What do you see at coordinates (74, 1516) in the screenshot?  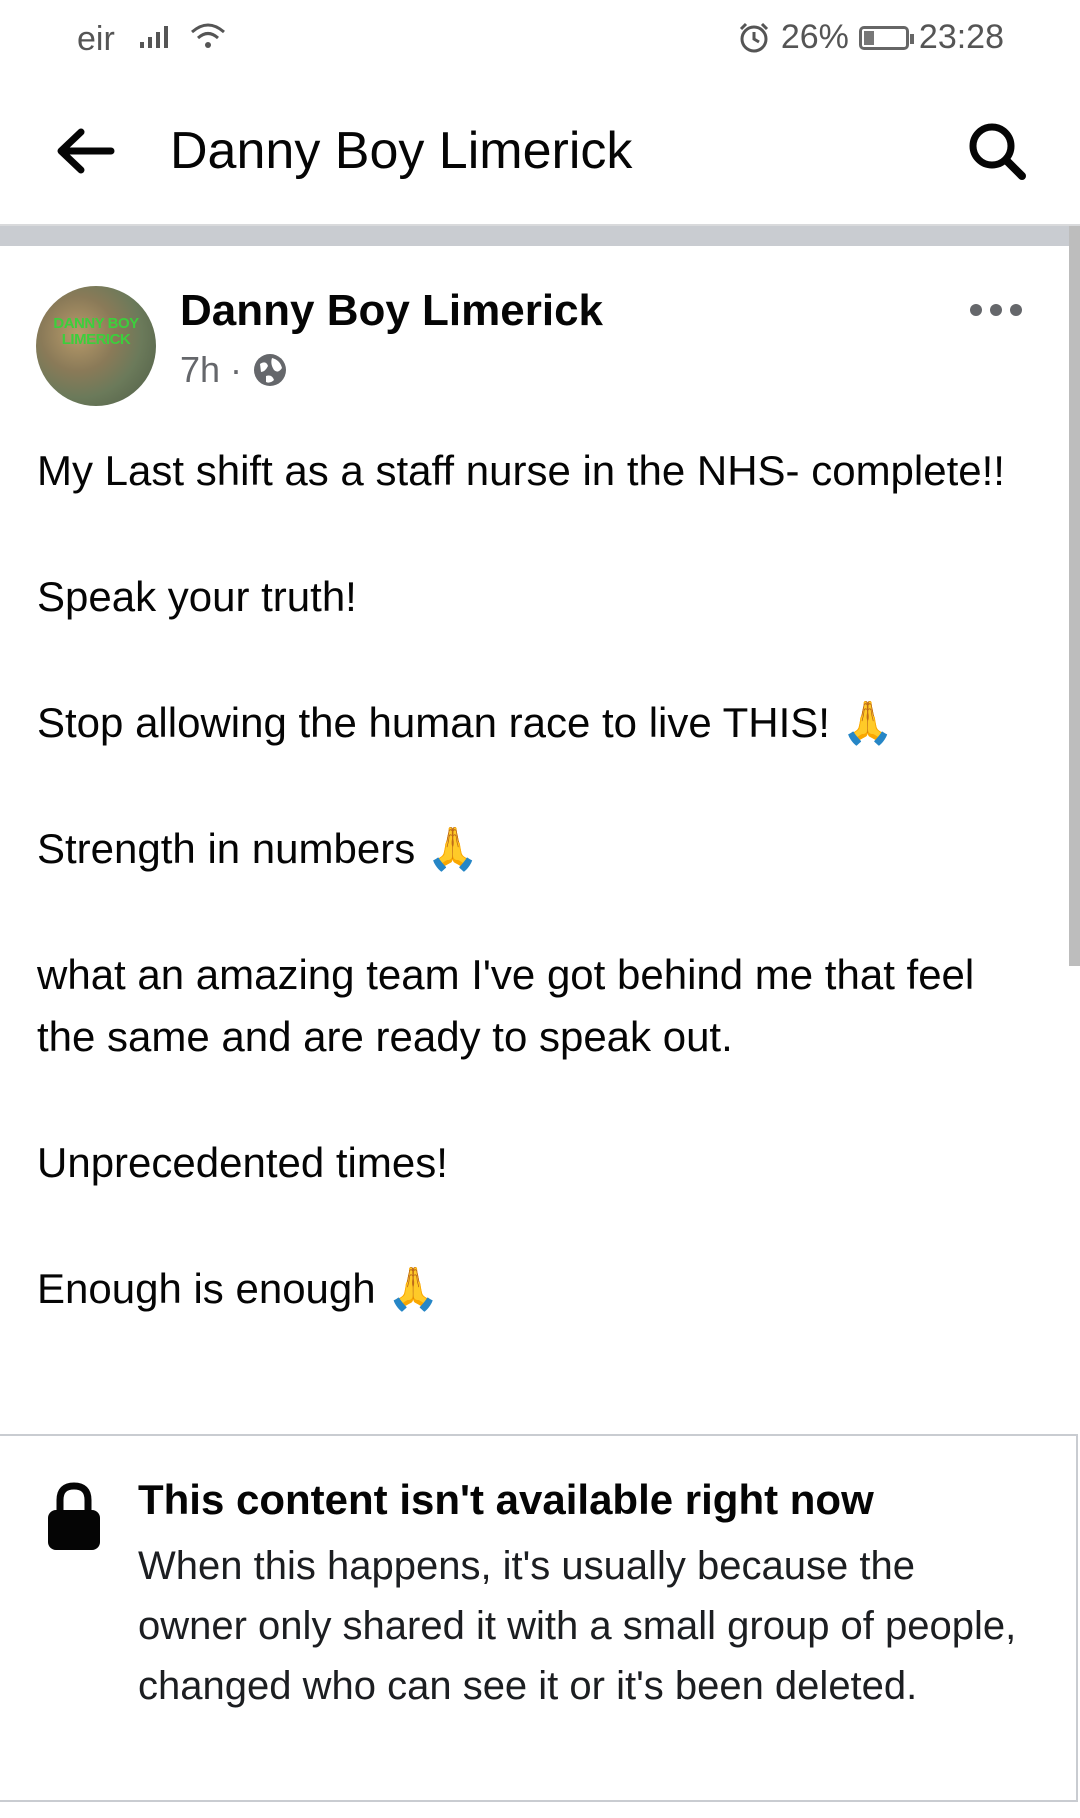 I see `lock-icon` at bounding box center [74, 1516].